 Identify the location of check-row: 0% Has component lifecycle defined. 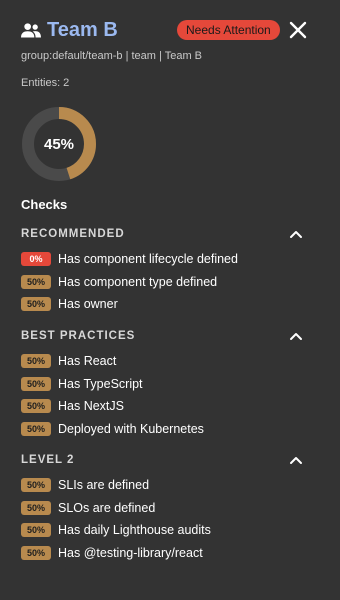
(166, 259).